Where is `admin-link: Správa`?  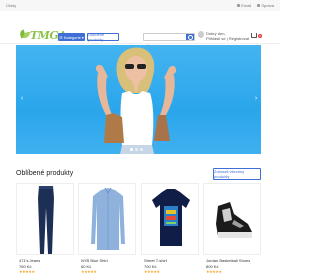 admin-link: Správa is located at coordinates (265, 5).